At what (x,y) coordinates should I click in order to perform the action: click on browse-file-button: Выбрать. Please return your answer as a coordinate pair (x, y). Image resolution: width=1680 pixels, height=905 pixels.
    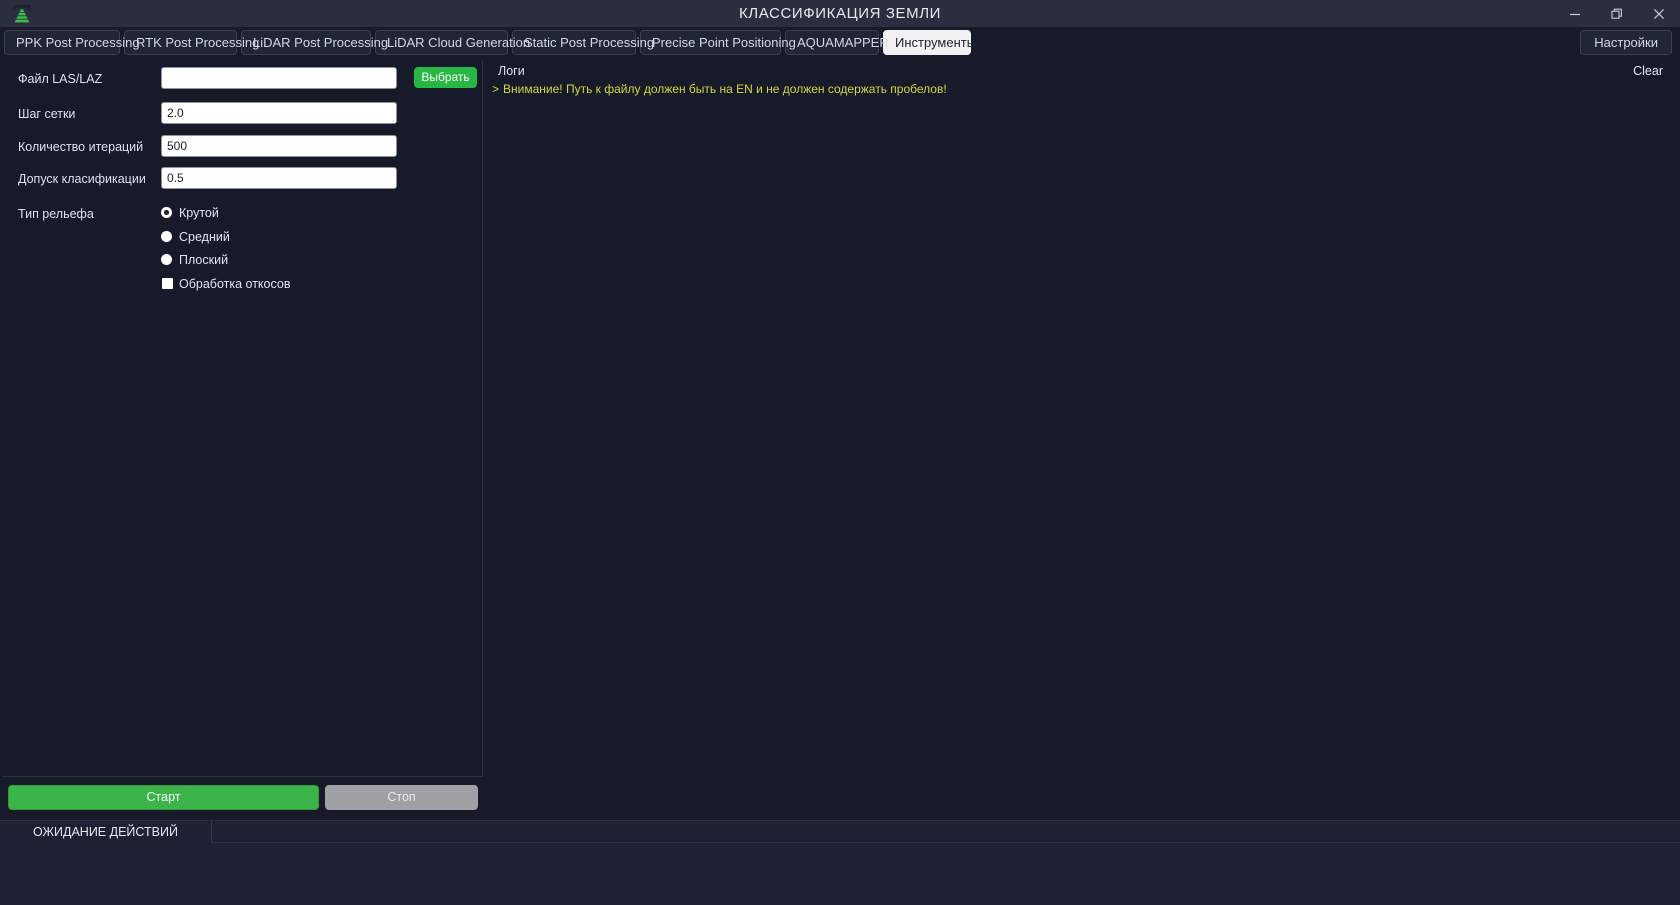
    Looking at the image, I should click on (445, 77).